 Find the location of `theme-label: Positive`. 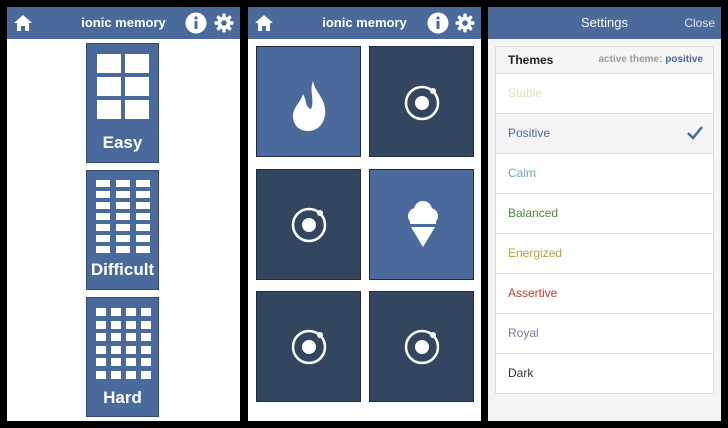

theme-label: Positive is located at coordinates (529, 133).